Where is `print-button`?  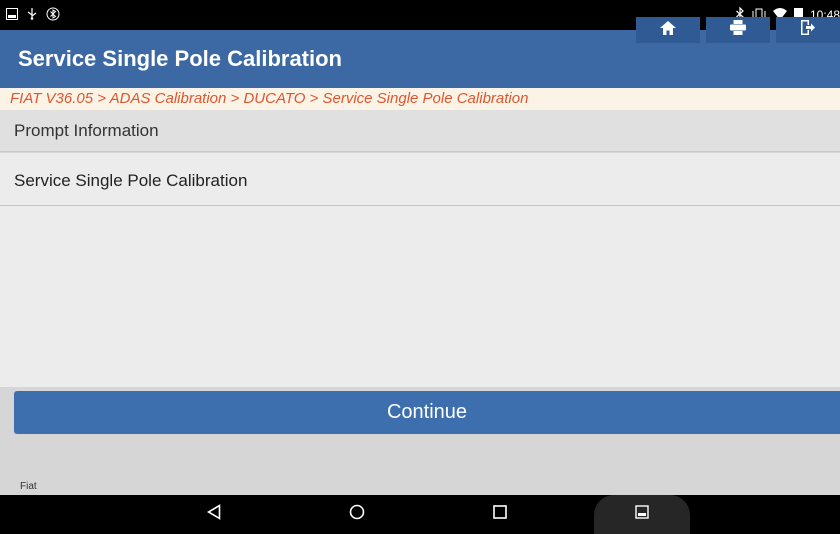
print-button is located at coordinates (738, 30).